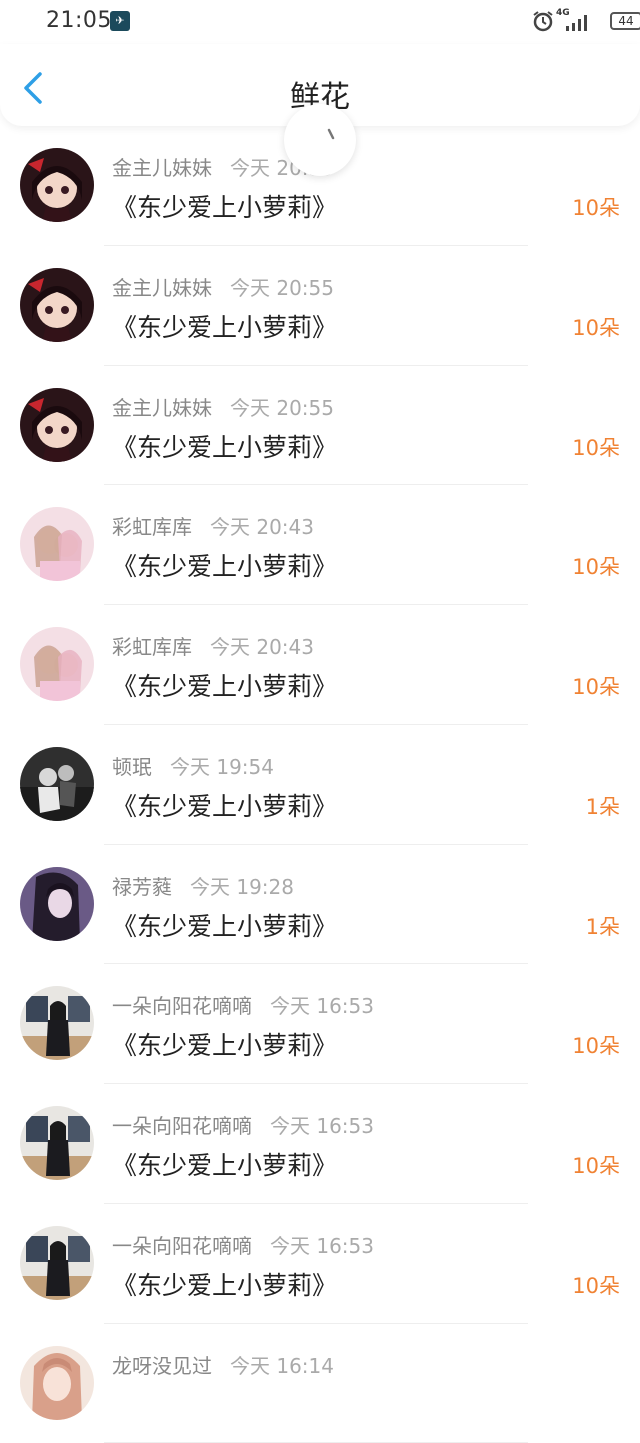 The width and height of the screenshot is (640, 1443). I want to click on user-name: 禄芳蕤, so click(142, 887).